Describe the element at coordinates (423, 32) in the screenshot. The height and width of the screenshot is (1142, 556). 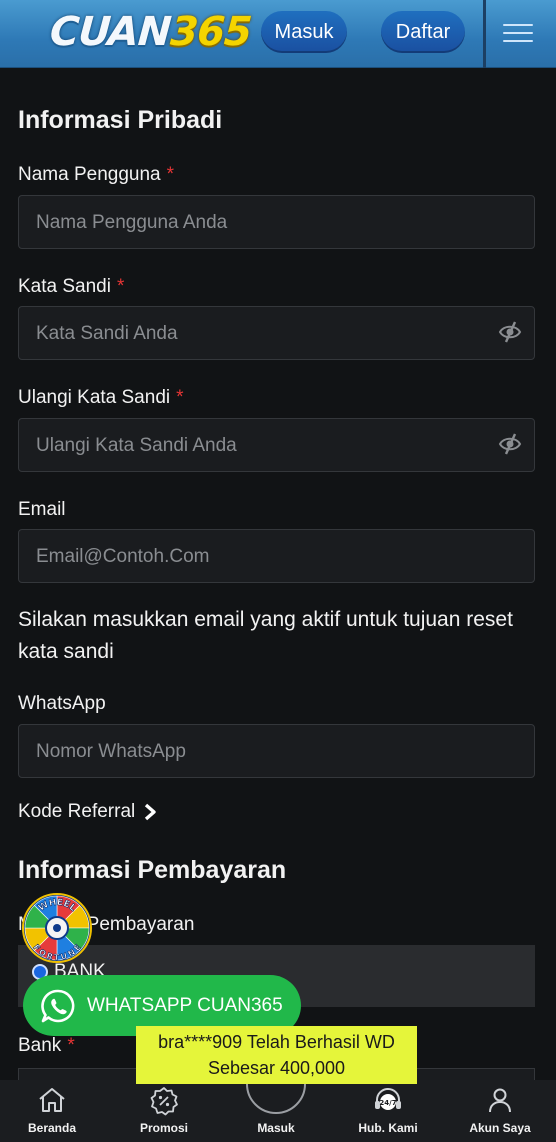
I see `register-button: Daftar` at that location.